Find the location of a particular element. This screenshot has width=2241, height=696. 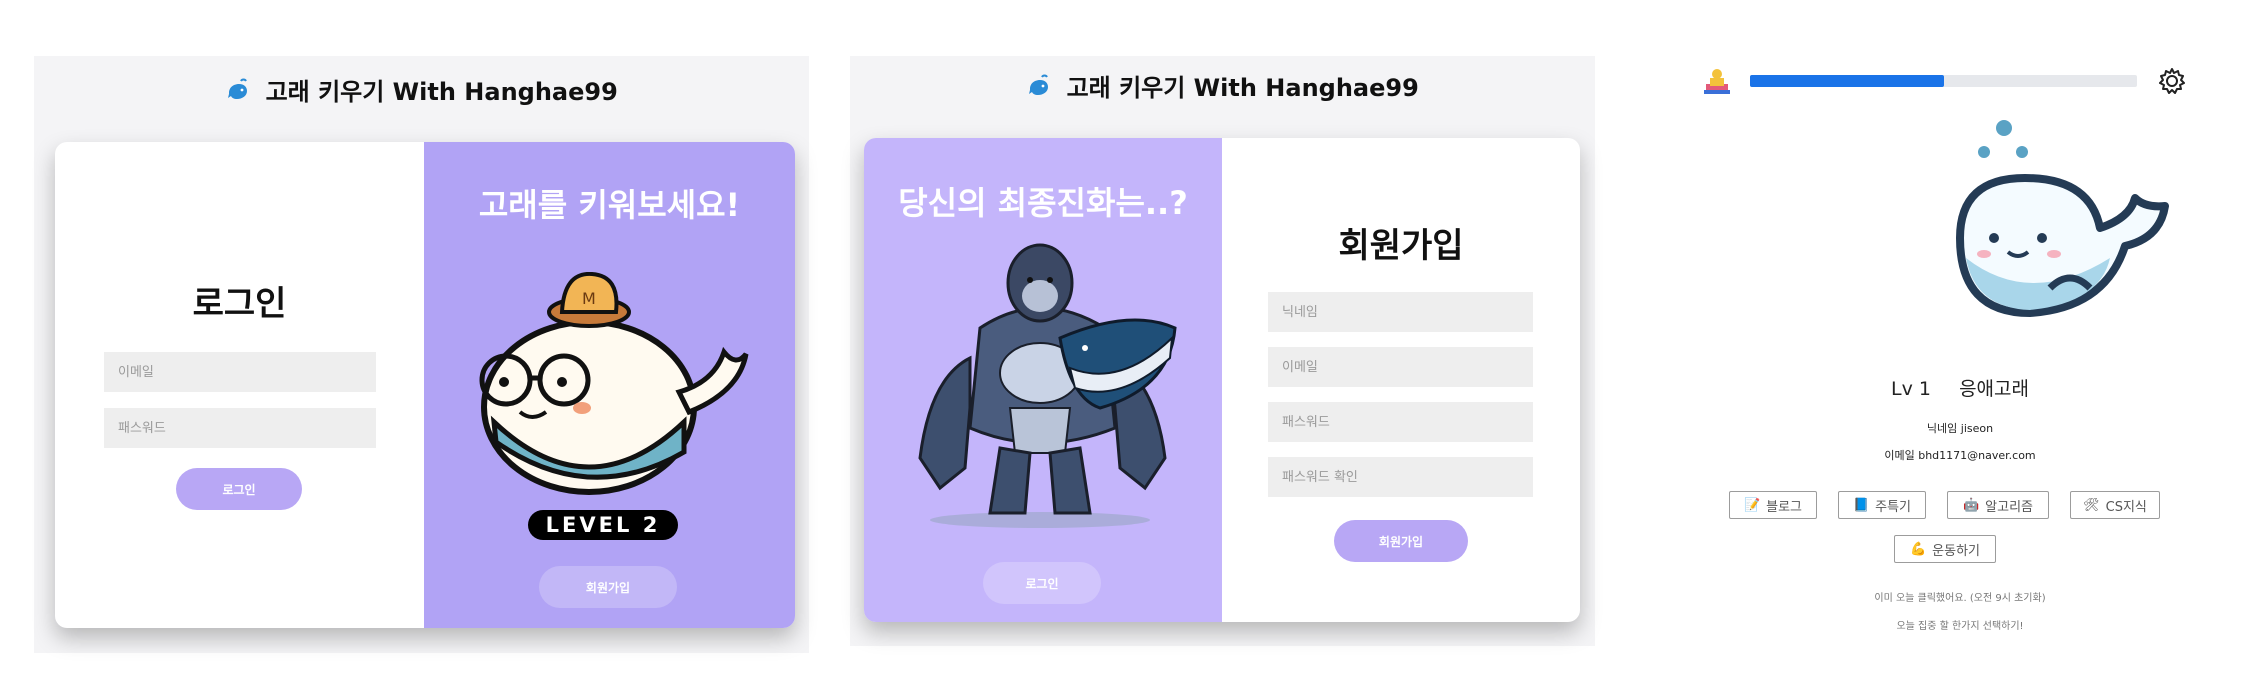

promo-title: 고래를 키워보세요! is located at coordinates (609, 205).